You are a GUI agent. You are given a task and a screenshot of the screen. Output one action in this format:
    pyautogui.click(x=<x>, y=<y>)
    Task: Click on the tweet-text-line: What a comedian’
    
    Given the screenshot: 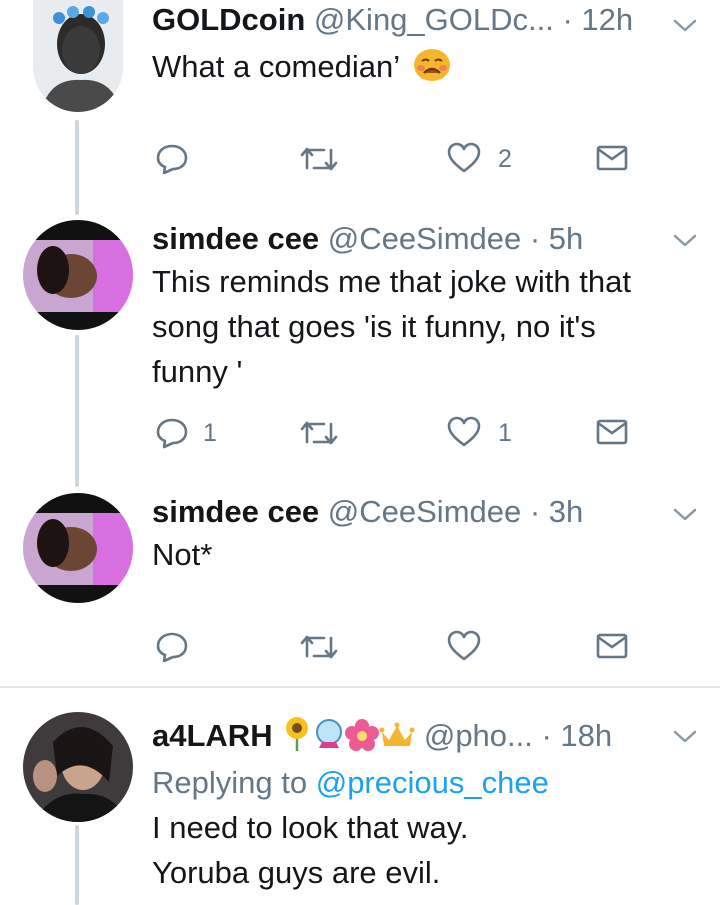 What is the action you would take?
    pyautogui.click(x=275, y=66)
    